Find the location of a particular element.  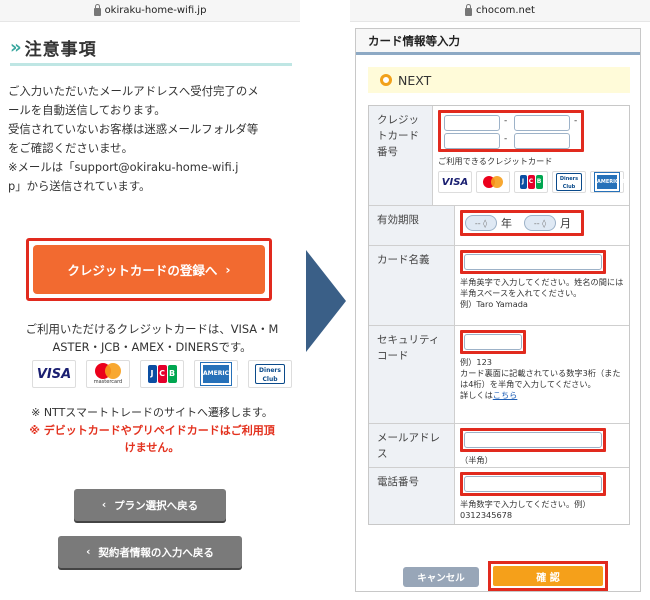

phone-row: 電話番号 半角数字で入力してください。例） 0312345678 is located at coordinates (499, 496).